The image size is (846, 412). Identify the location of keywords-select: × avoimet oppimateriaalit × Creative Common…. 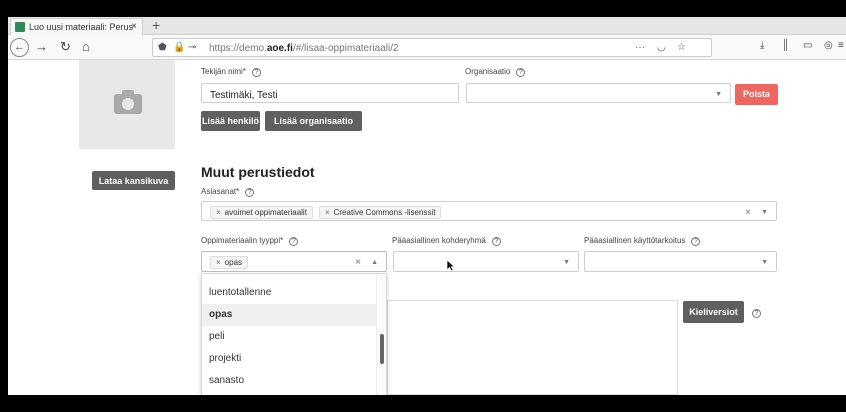
(489, 211).